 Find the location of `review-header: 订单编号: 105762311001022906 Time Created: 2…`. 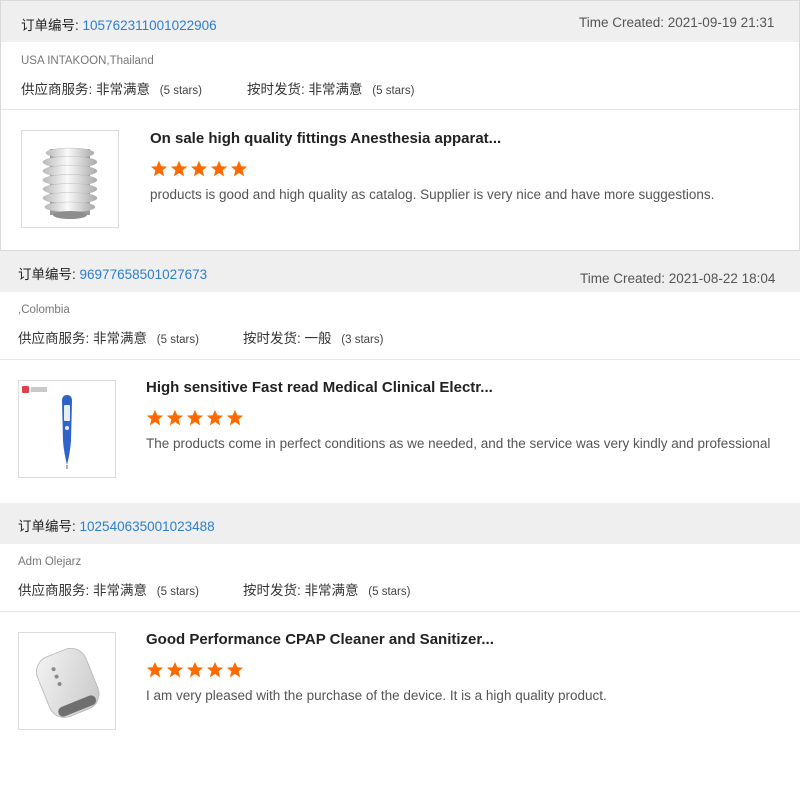

review-header: 订单编号: 105762311001022906 Time Created: 2… is located at coordinates (400, 21).